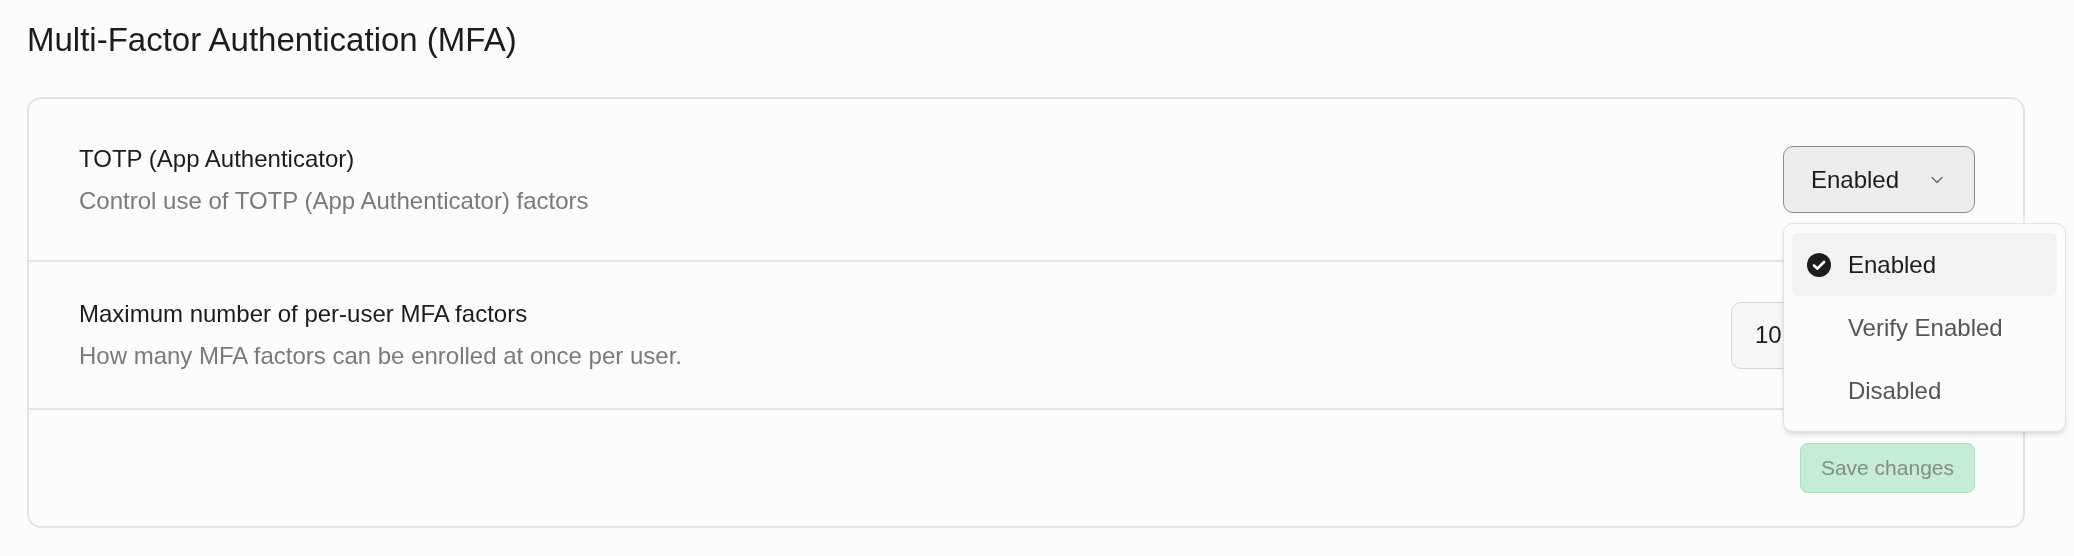  Describe the element at coordinates (1924, 264) in the screenshot. I see `dropdown-option: Enabled` at that location.